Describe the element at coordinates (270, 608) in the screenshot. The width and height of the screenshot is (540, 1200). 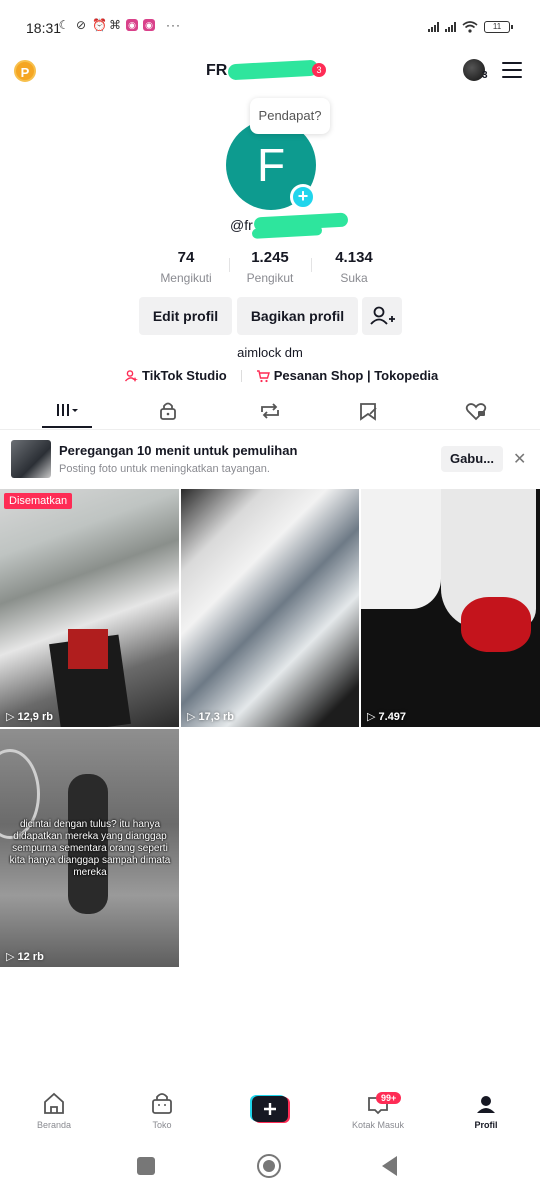
I see `video-tile: ▷ 17,3 rb` at that location.